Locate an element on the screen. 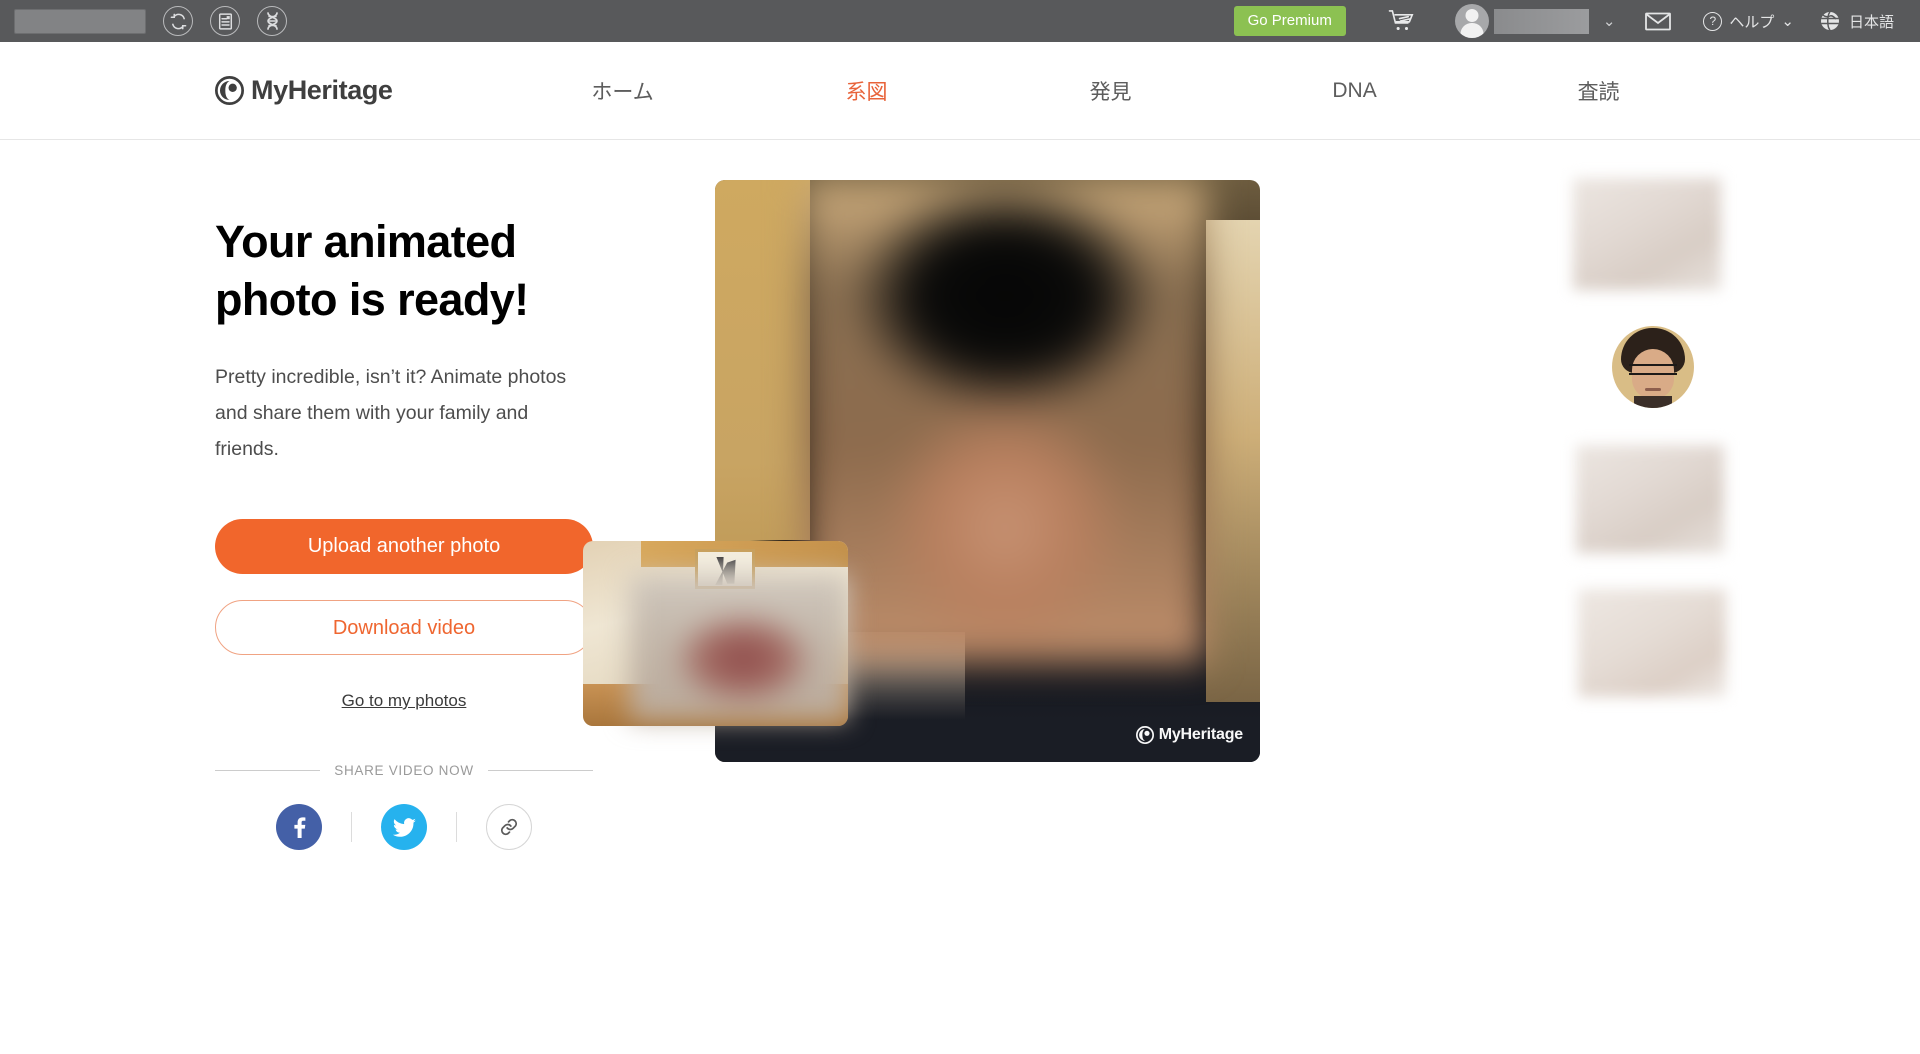  brand-logo: MyHeritage is located at coordinates (304, 90).